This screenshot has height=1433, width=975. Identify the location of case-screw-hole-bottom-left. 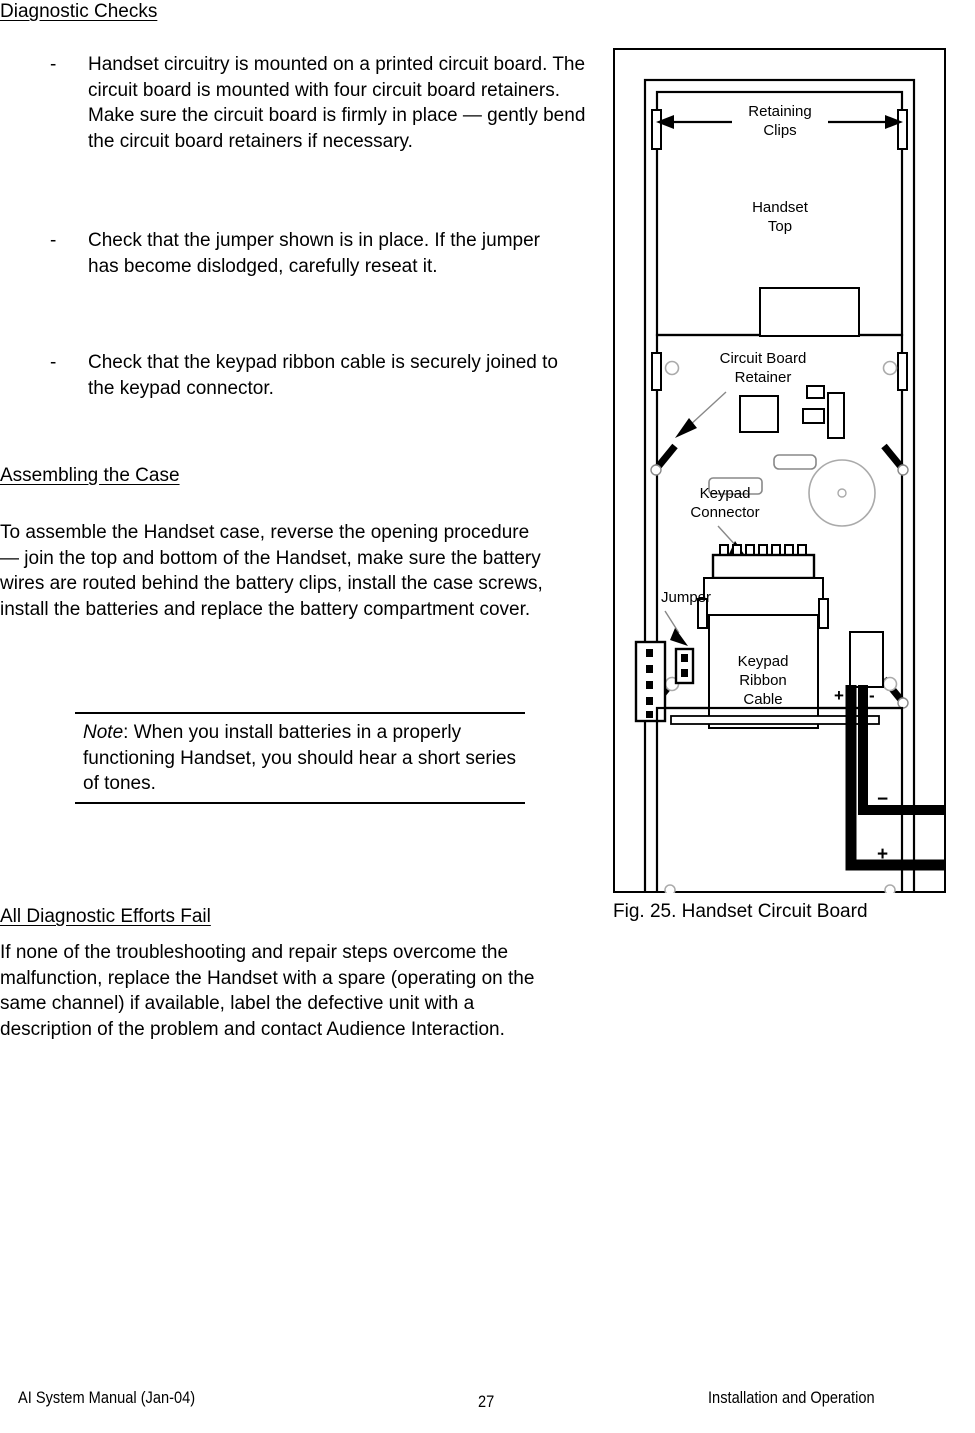
(670, 888).